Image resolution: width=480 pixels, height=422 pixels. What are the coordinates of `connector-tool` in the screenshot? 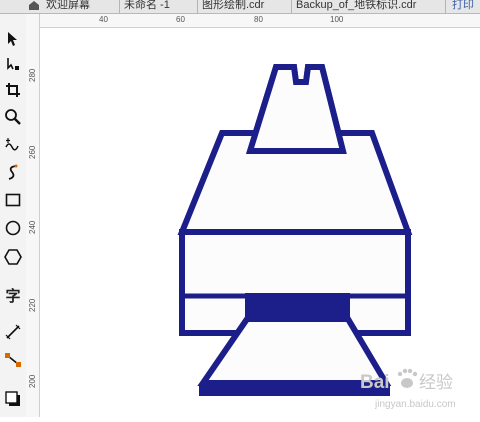 It's located at (13, 360).